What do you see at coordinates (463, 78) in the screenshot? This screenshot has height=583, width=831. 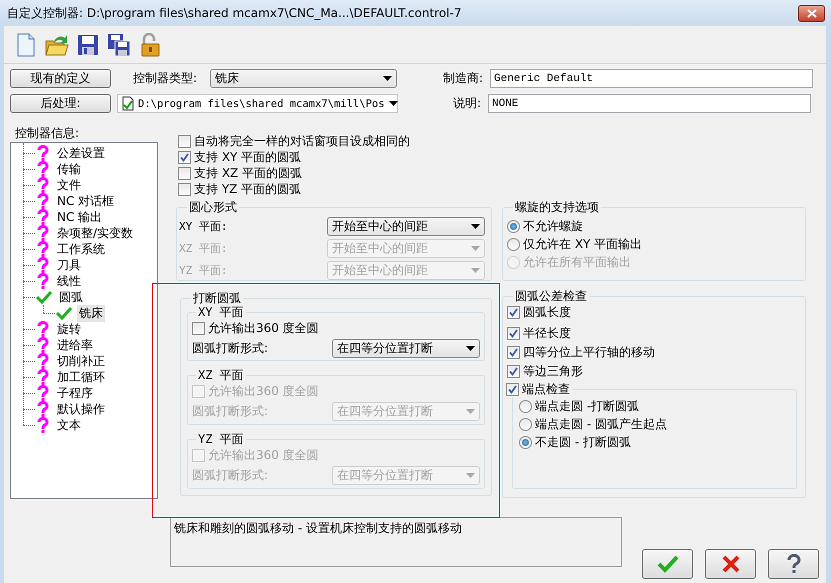 I see `field-label: 制造商:` at bounding box center [463, 78].